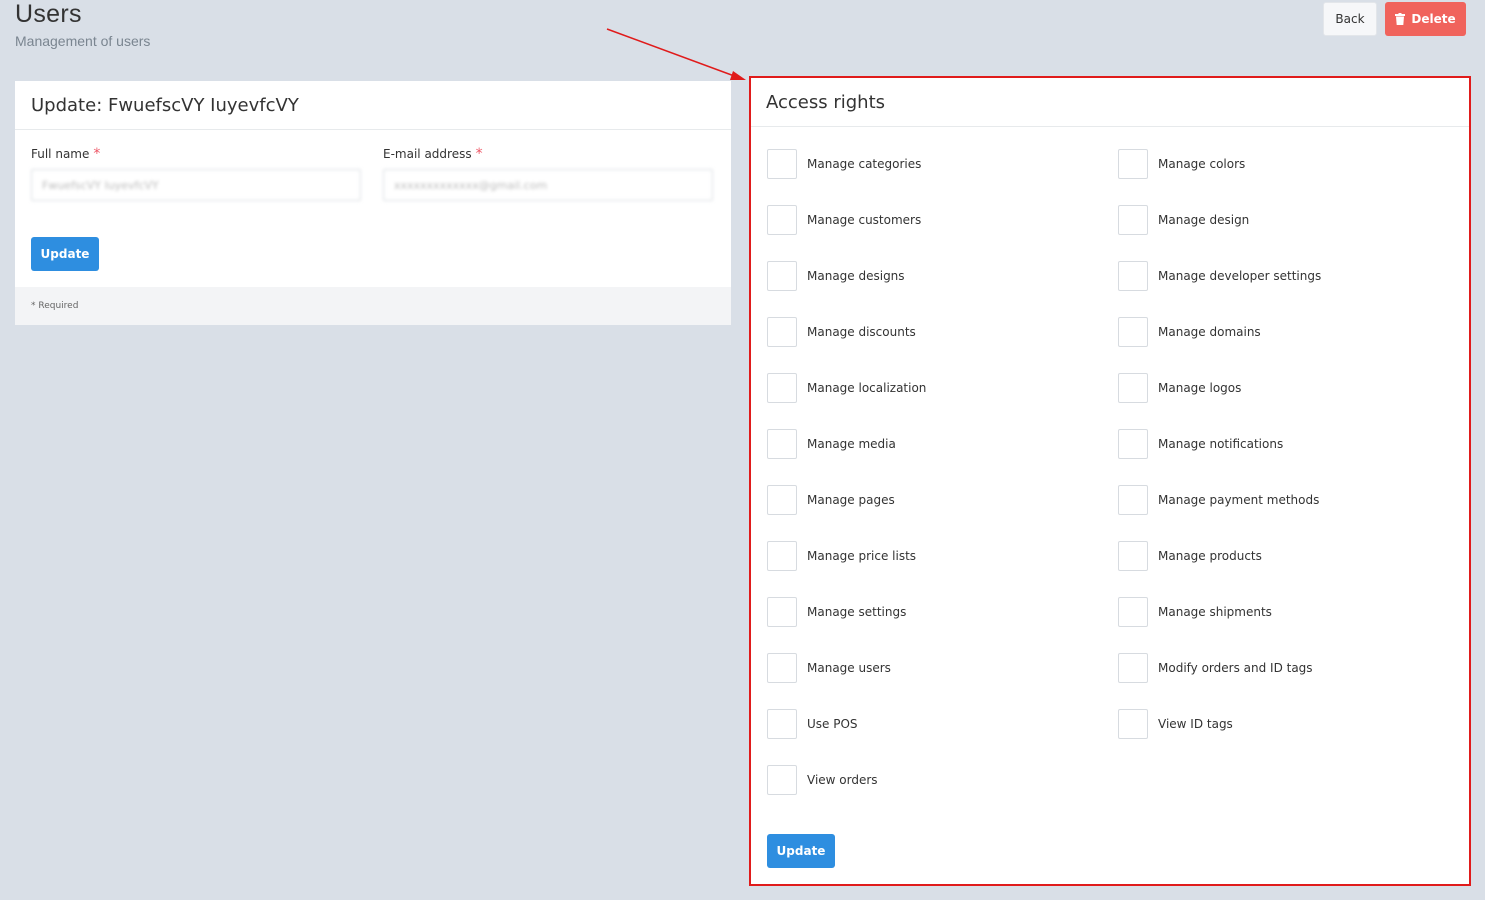 The image size is (1485, 900). I want to click on access-right-item: Manage domains, so click(1293, 332).